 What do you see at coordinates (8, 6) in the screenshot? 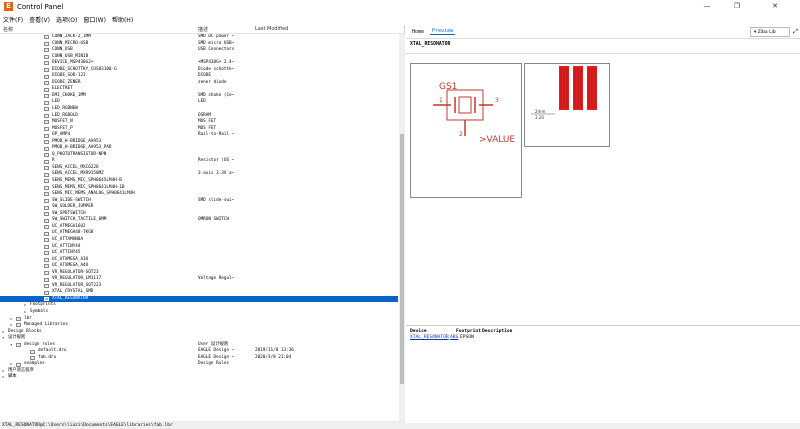
I see `eagle-logo-icon: E` at bounding box center [8, 6].